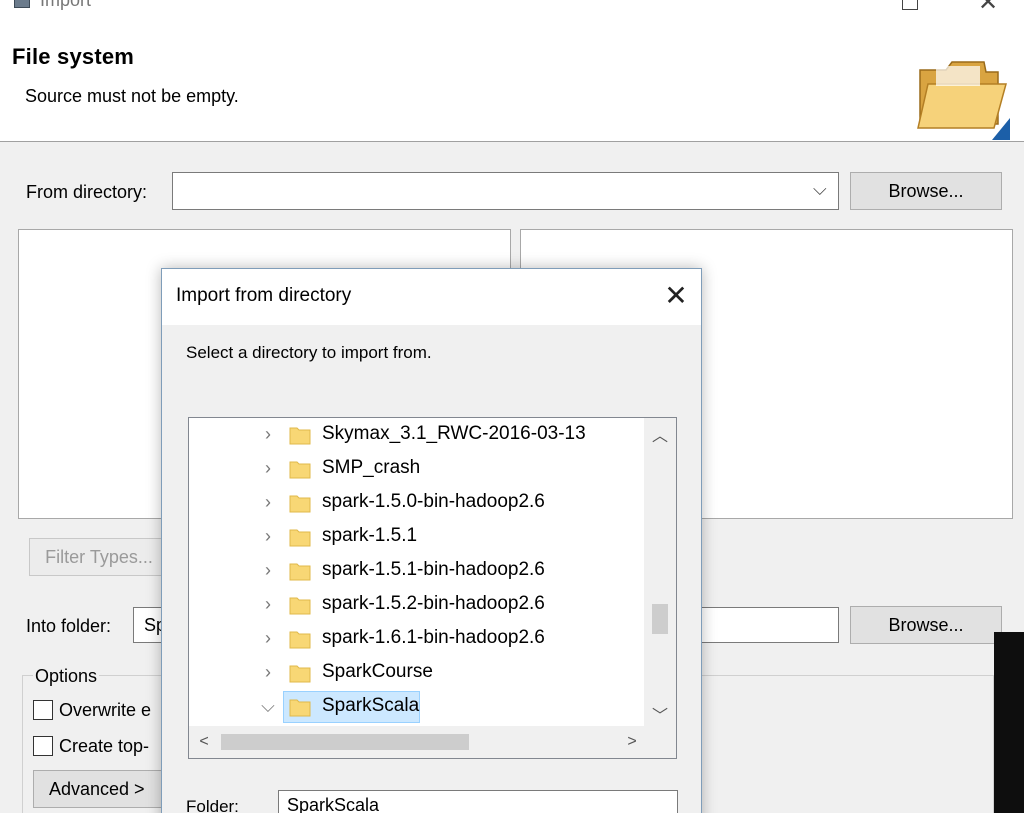 This screenshot has width=1024, height=813. I want to click on tree-item: ⌵ SparkScala, so click(416, 707).